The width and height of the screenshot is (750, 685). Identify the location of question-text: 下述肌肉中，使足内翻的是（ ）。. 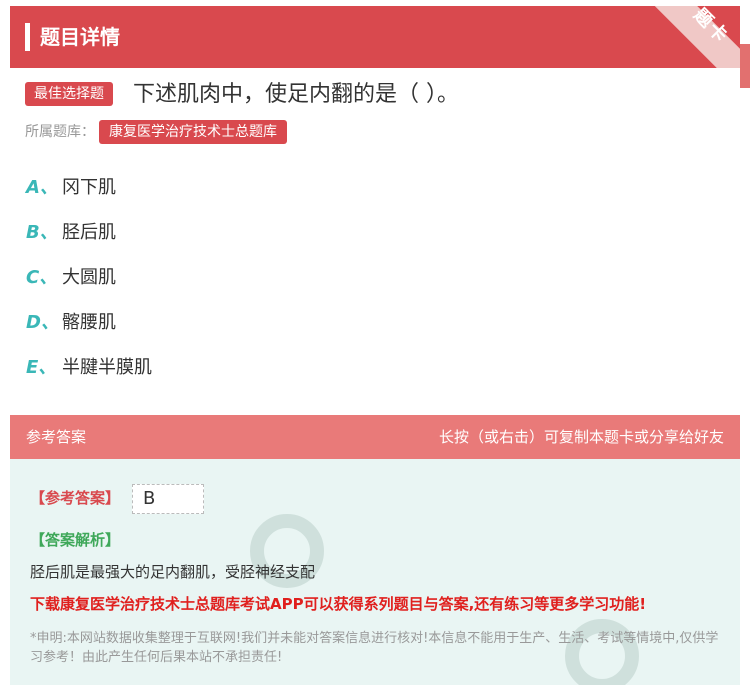
(296, 94).